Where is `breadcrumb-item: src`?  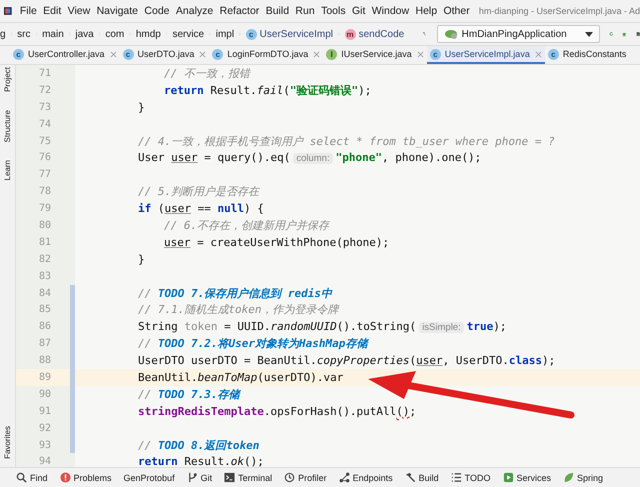
breadcrumb-item: src is located at coordinates (23, 34).